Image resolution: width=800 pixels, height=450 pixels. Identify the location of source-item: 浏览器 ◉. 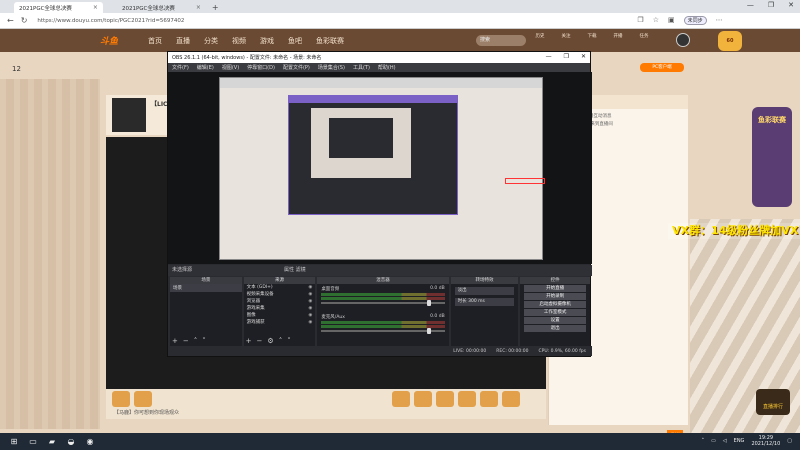
(280, 301).